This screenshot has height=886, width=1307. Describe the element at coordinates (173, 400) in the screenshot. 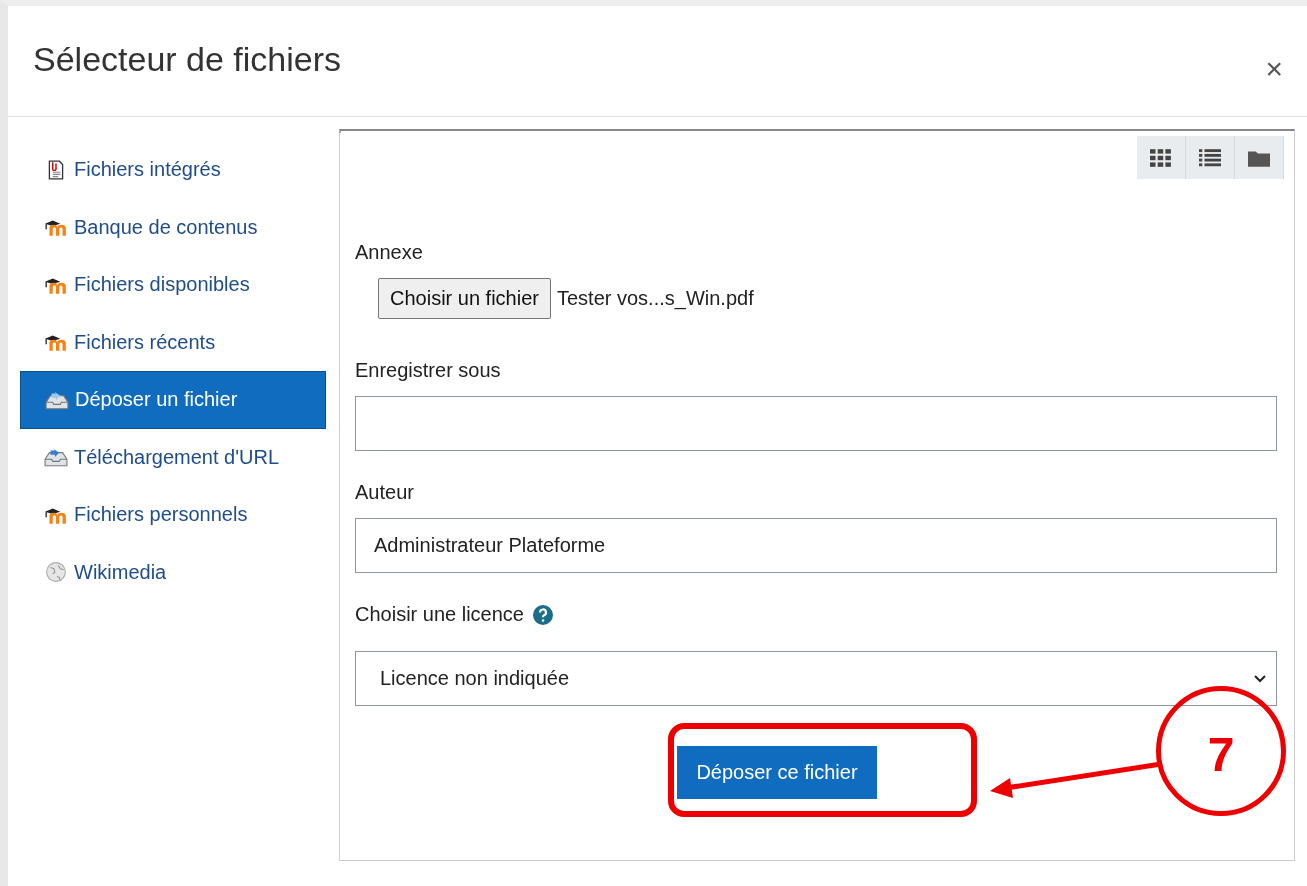

I see `sidebar-item: Déposer un fichier` at that location.